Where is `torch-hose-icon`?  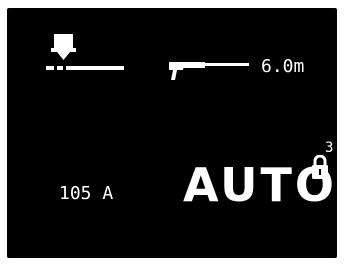
torch-hose-icon is located at coordinates (209, 71).